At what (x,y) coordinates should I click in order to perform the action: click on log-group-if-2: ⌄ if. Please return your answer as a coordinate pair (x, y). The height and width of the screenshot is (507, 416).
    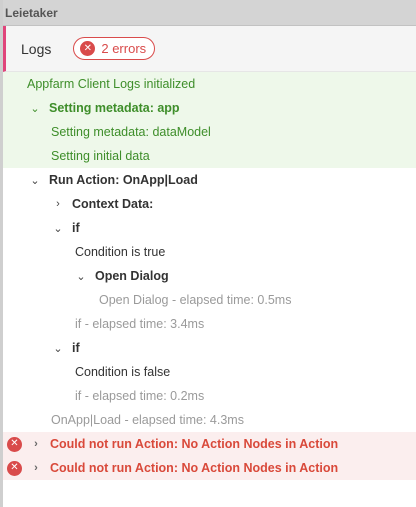
    Looking at the image, I should click on (209, 348).